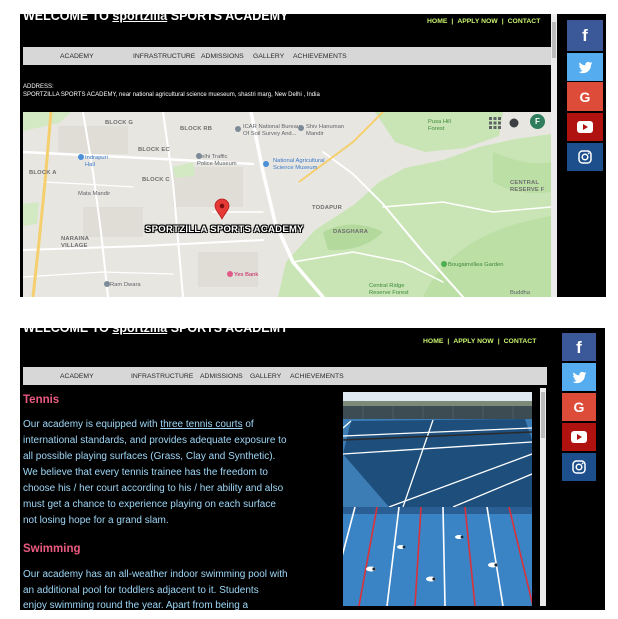  What do you see at coordinates (495, 123) in the screenshot?
I see `apps-grid-icon` at bounding box center [495, 123].